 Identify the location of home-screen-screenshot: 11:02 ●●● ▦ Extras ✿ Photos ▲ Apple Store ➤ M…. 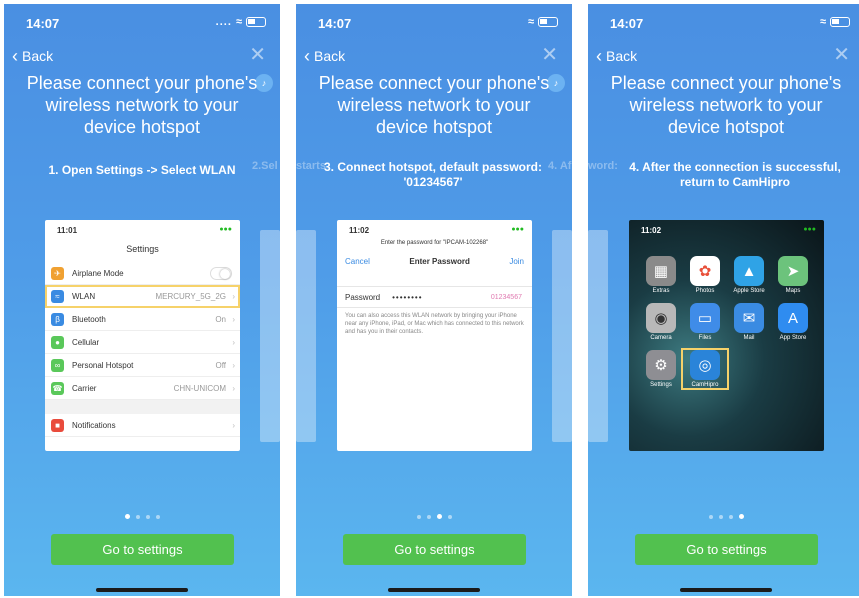
(726, 335).